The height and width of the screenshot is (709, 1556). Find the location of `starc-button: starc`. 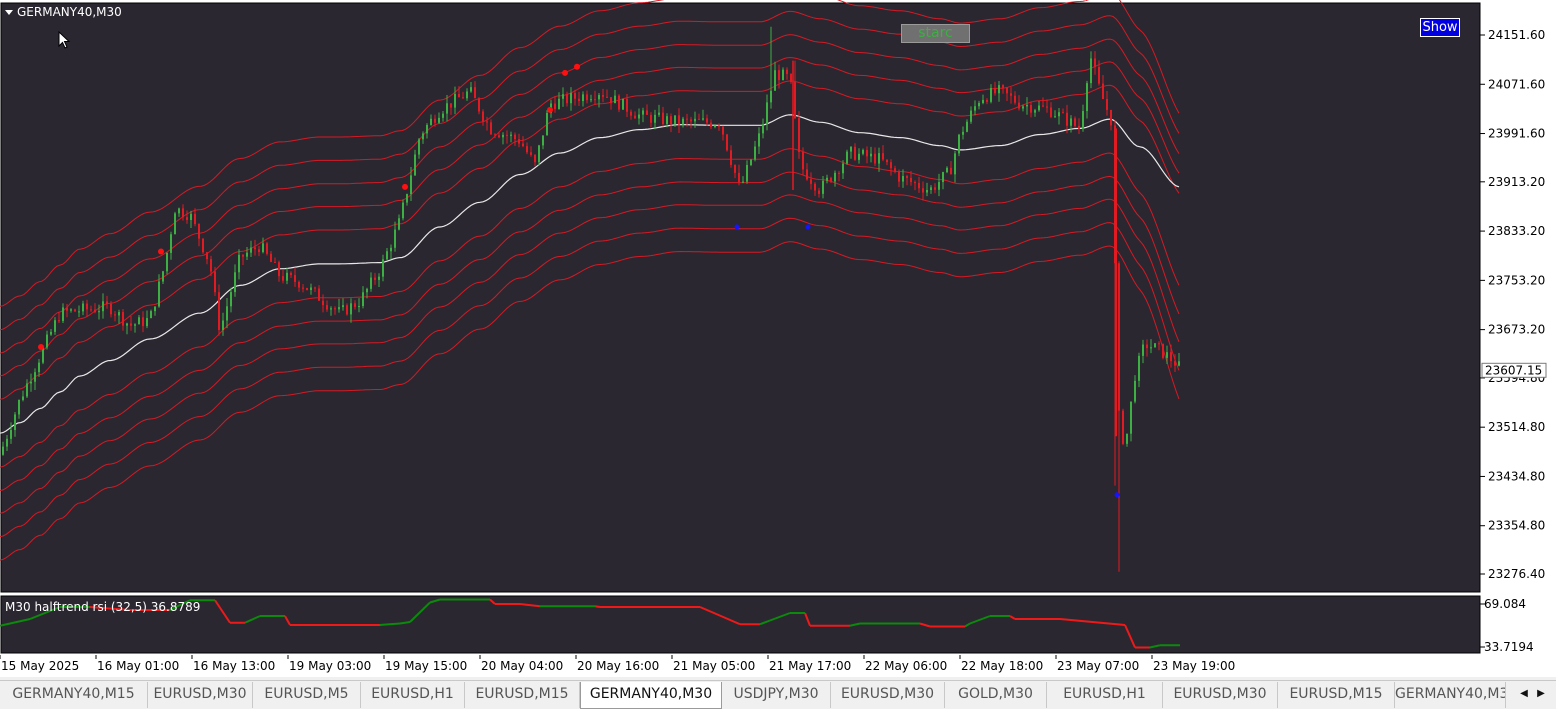

starc-button: starc is located at coordinates (935, 33).